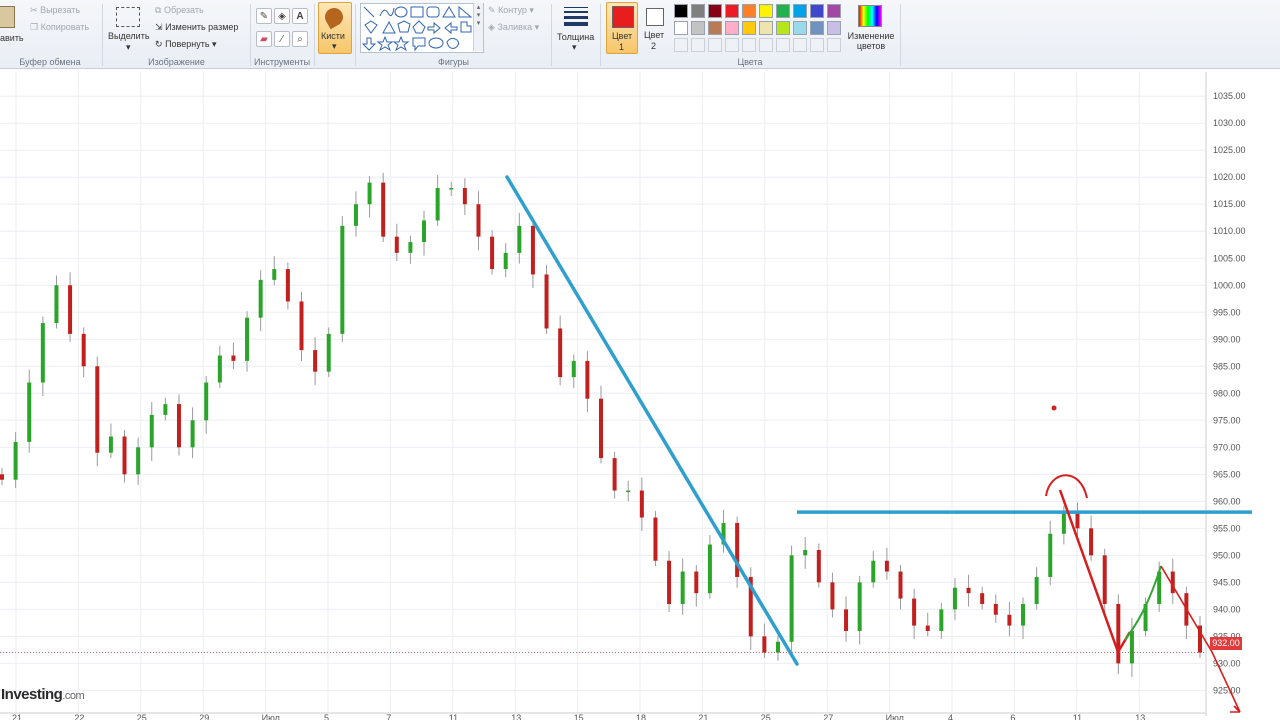 The height and width of the screenshot is (720, 1280). I want to click on eraser-icon: ▰, so click(264, 39).